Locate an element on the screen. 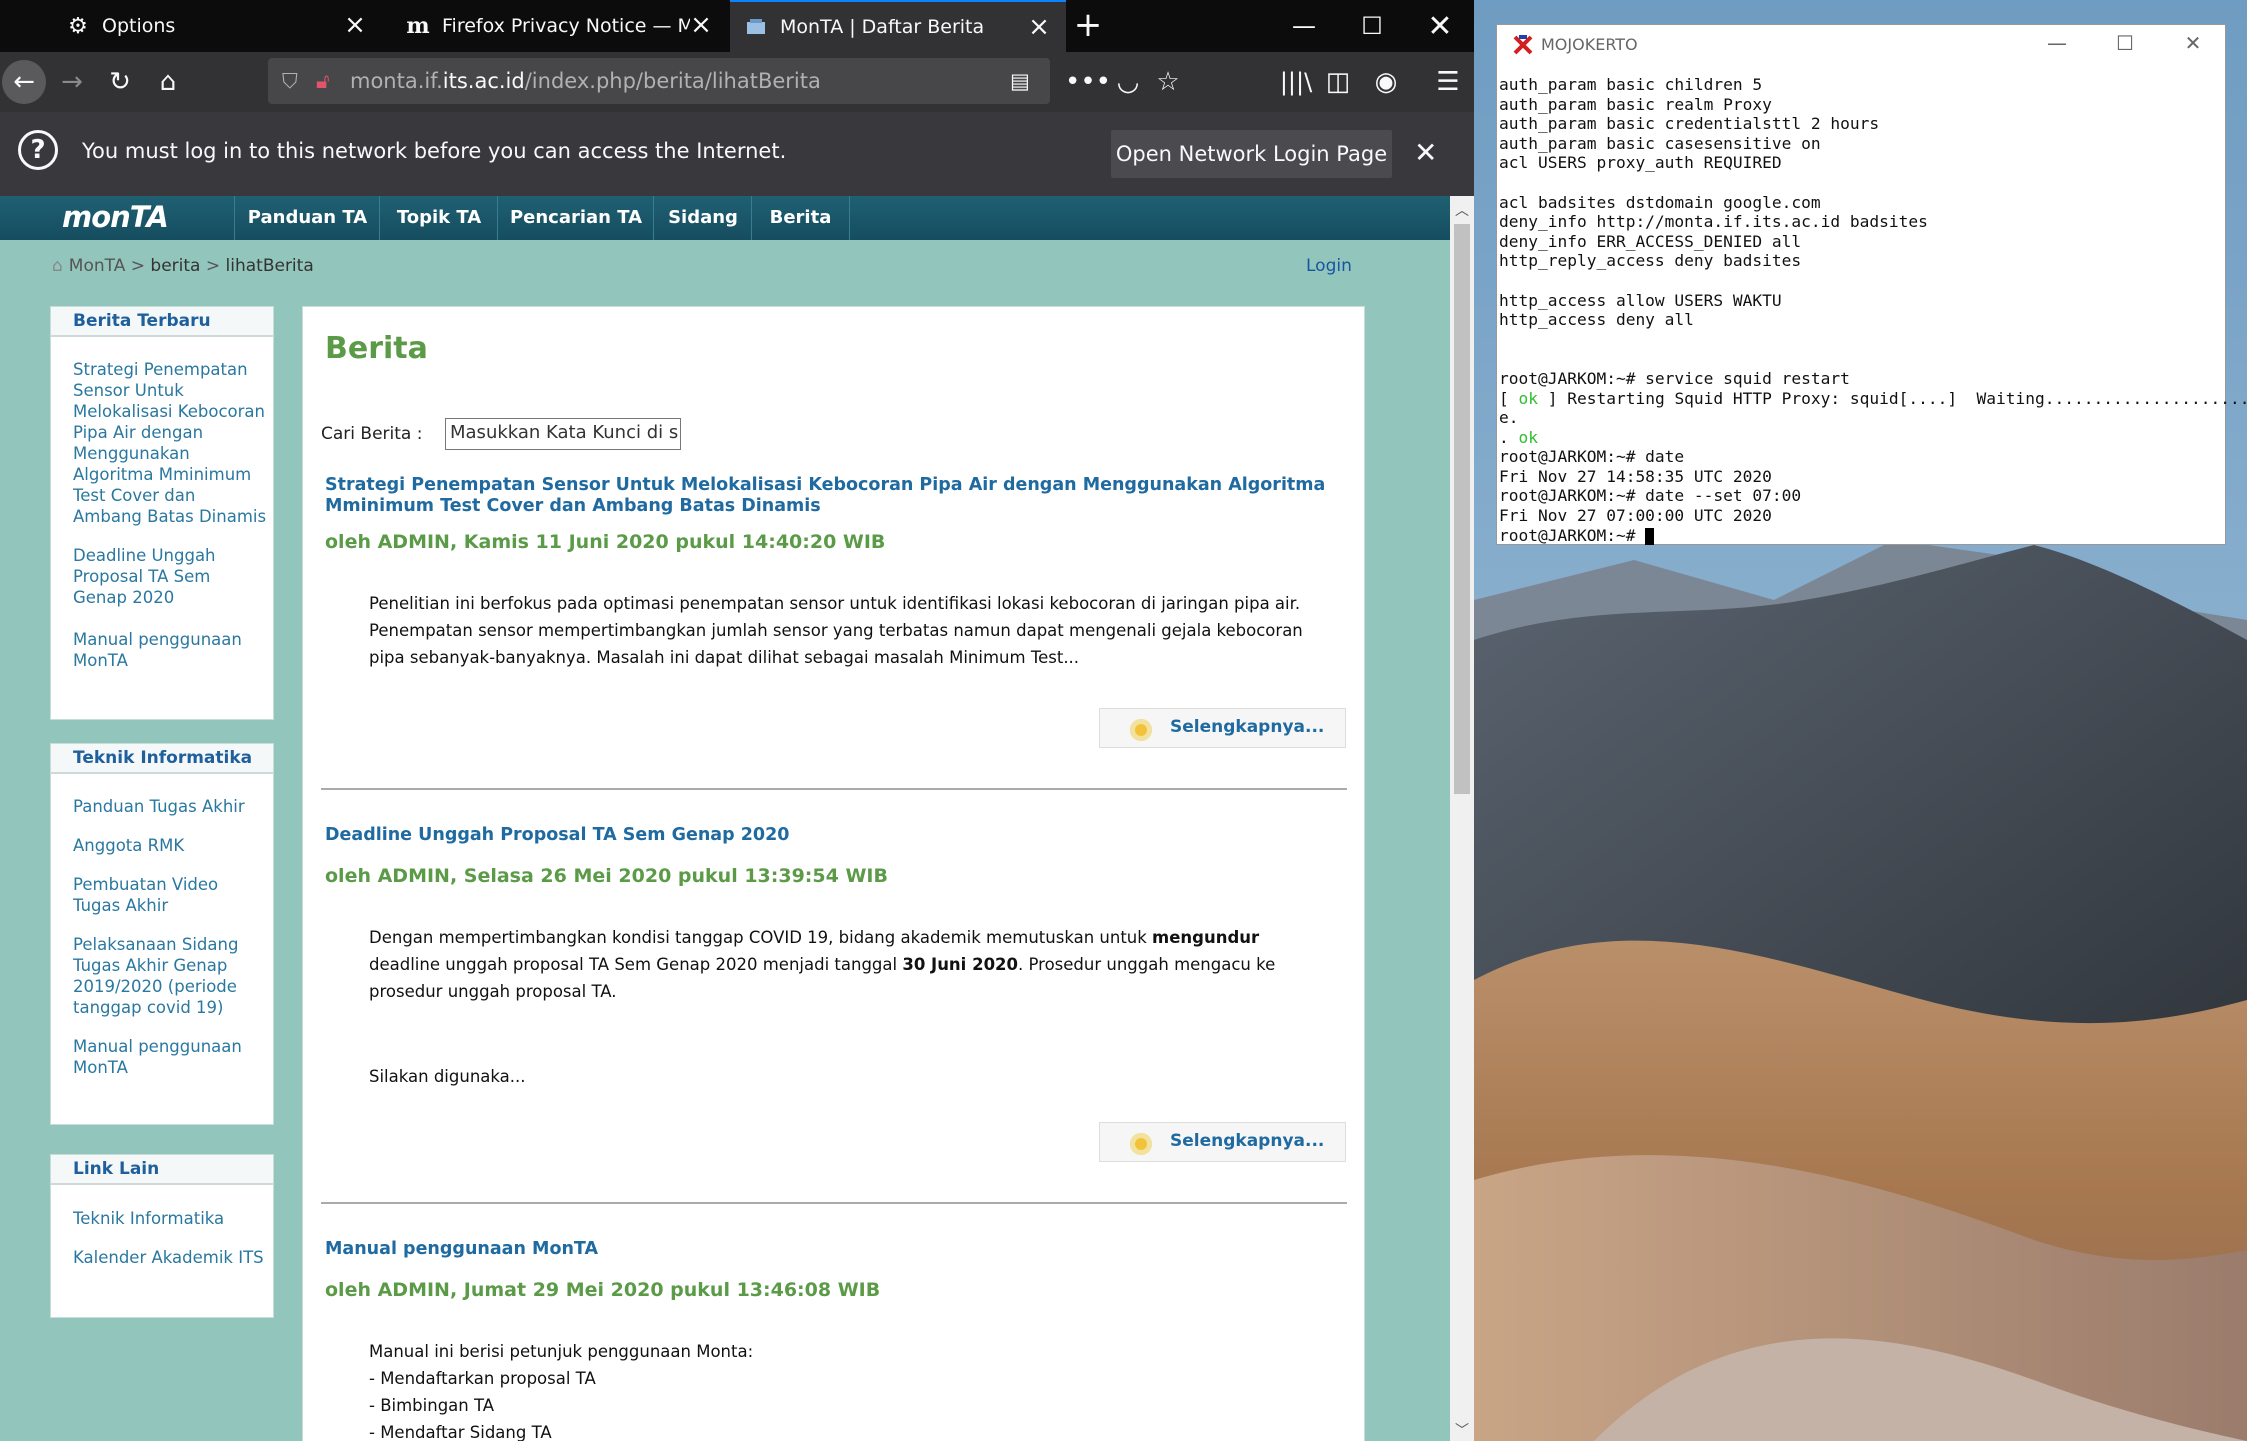 This screenshot has height=1441, width=2247. search-input: Masukkan Kata Kunci di s is located at coordinates (563, 434).